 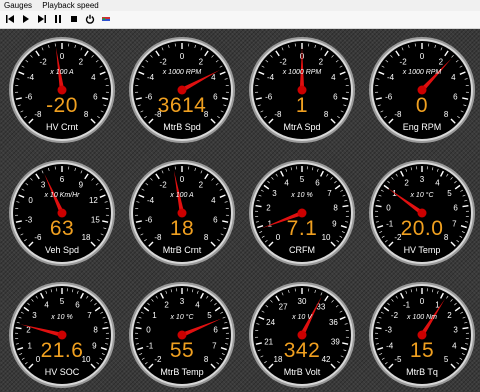 I want to click on flag-button, so click(x=106, y=19).